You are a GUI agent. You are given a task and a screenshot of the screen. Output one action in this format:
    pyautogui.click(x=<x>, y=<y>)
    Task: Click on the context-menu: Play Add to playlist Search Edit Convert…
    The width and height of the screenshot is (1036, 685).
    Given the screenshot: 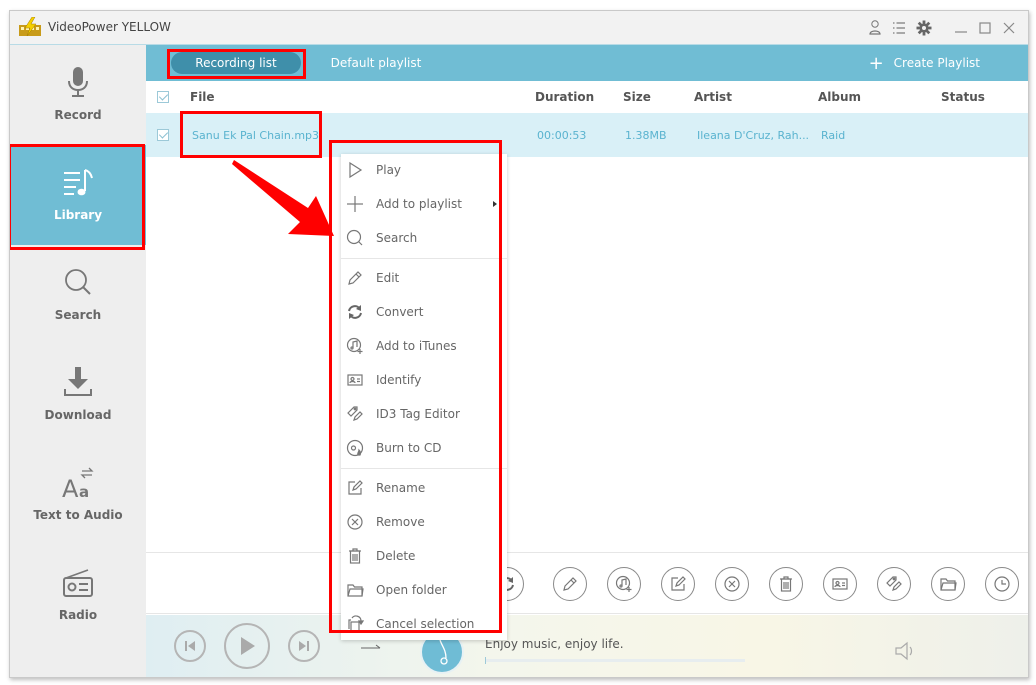 What is the action you would take?
    pyautogui.click(x=424, y=397)
    